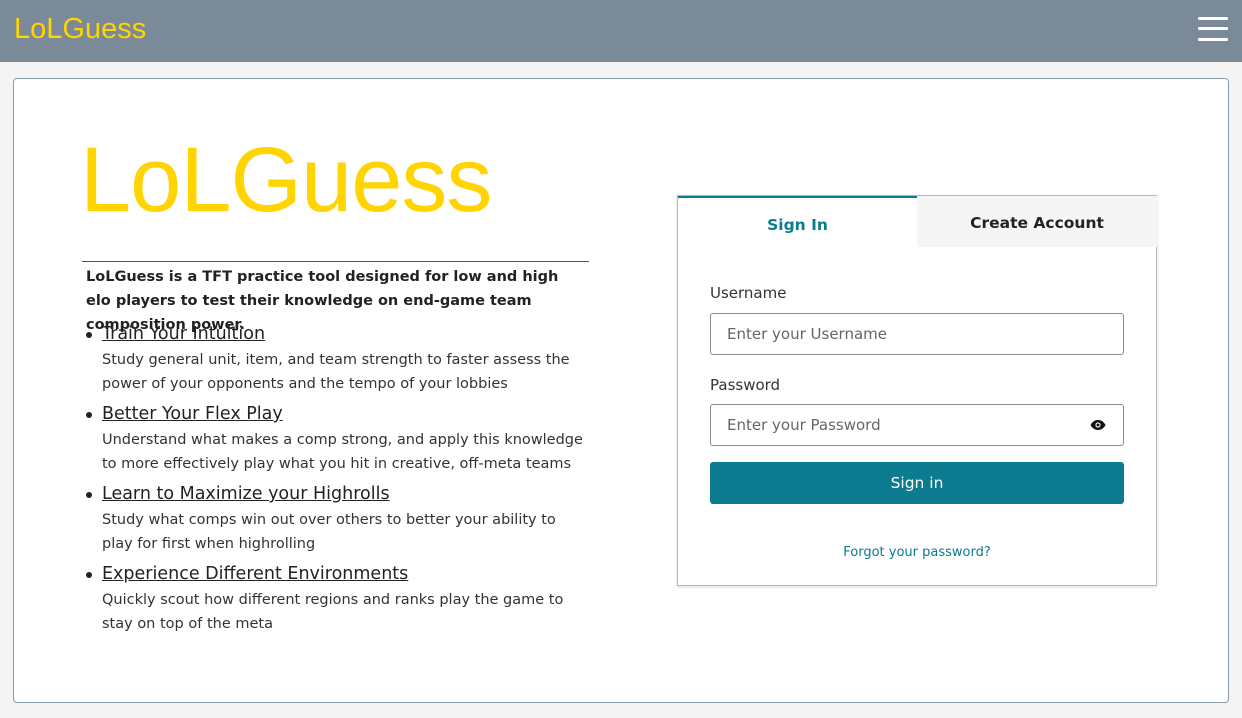  What do you see at coordinates (917, 334) in the screenshot?
I see `username-input` at bounding box center [917, 334].